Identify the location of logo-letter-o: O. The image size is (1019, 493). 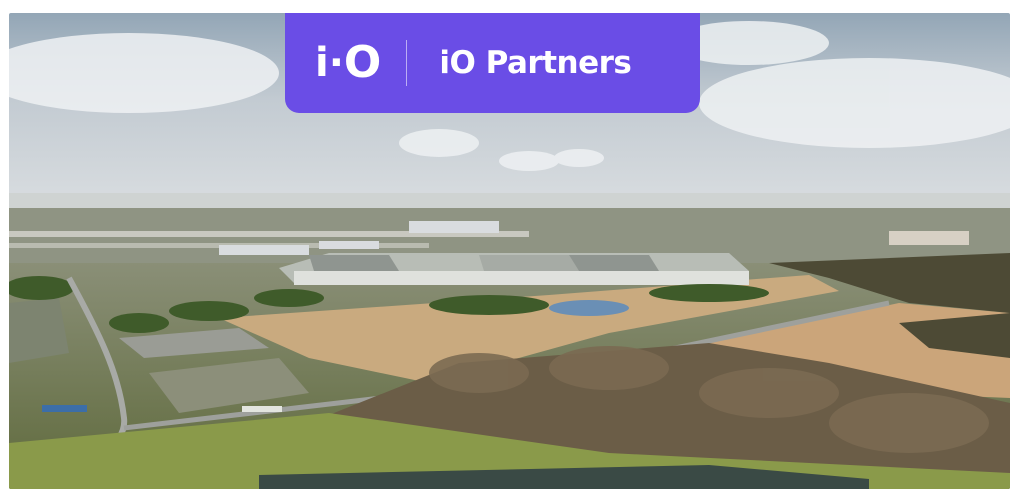
(362, 62).